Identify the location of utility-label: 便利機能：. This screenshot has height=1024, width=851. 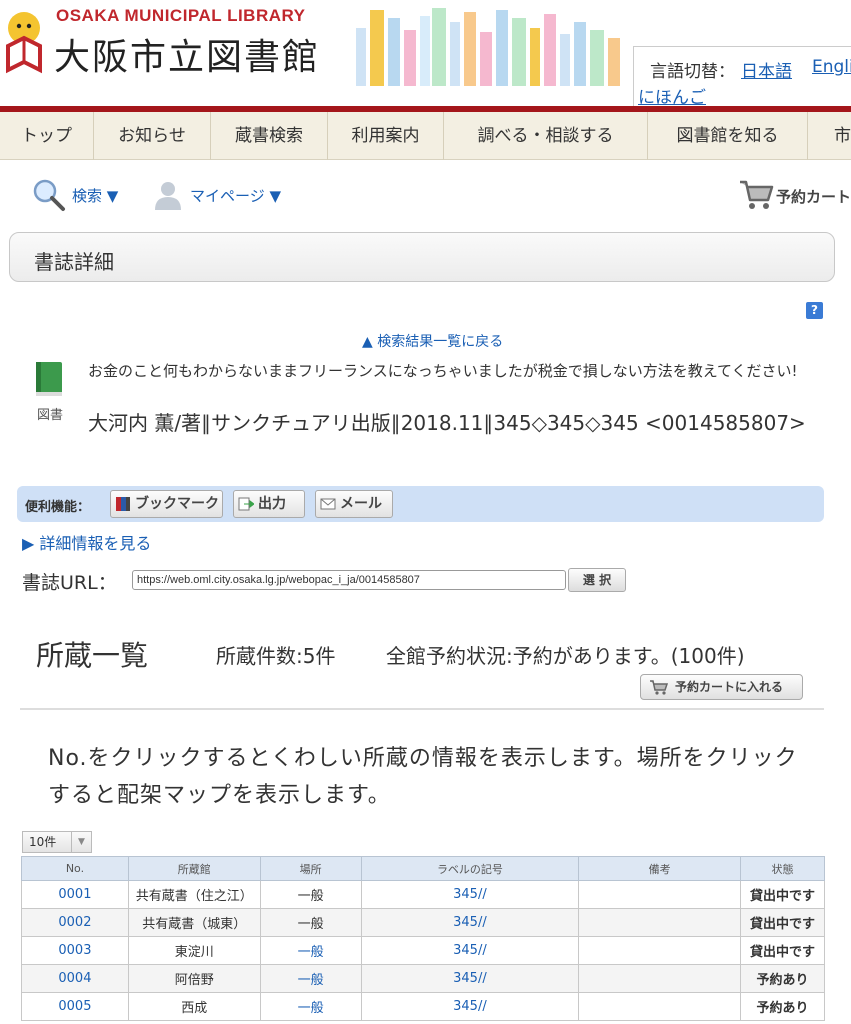
(58, 507).